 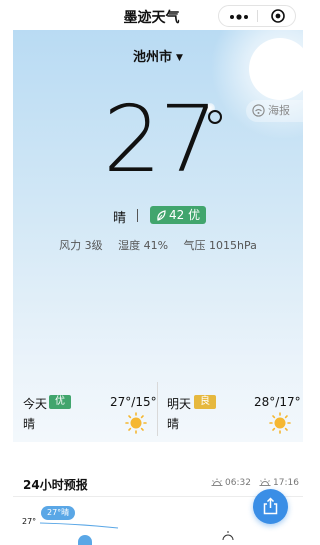 I want to click on more-icon, so click(x=239, y=17).